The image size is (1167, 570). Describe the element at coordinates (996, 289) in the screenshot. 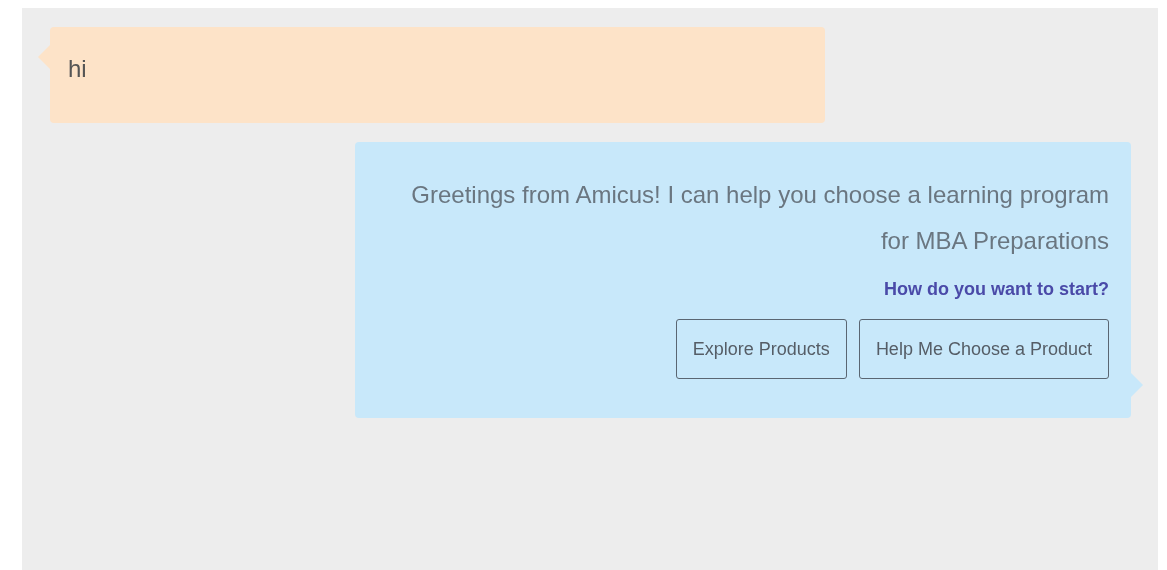

I see `prompt-text: How do you want to start?` at that location.